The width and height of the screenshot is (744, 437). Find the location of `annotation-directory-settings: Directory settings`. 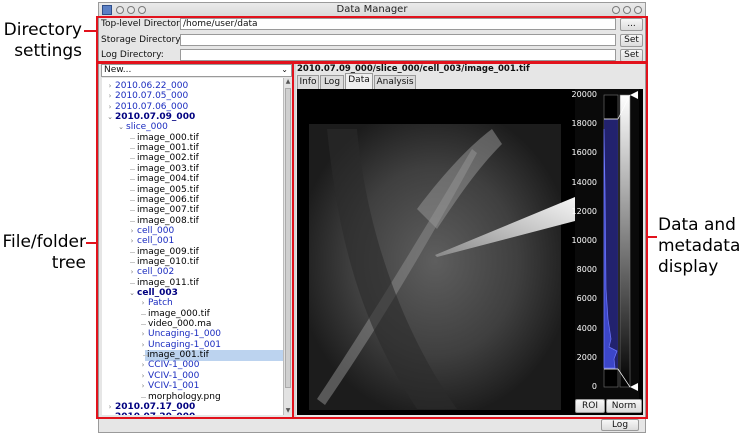

annotation-directory-settings: Directory settings is located at coordinates (42, 40).